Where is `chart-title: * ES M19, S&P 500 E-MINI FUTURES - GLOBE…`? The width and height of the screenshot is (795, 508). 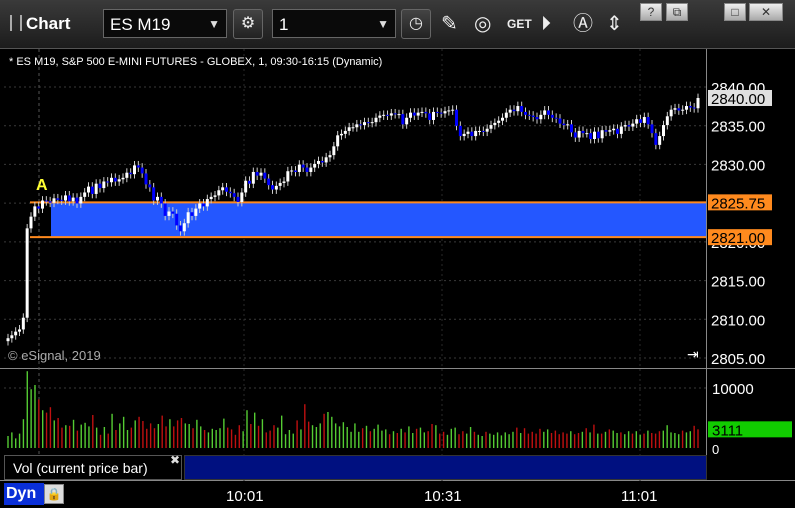
chart-title: * ES M19, S&P 500 E-MINI FUTURES - GLOBE… is located at coordinates (196, 62).